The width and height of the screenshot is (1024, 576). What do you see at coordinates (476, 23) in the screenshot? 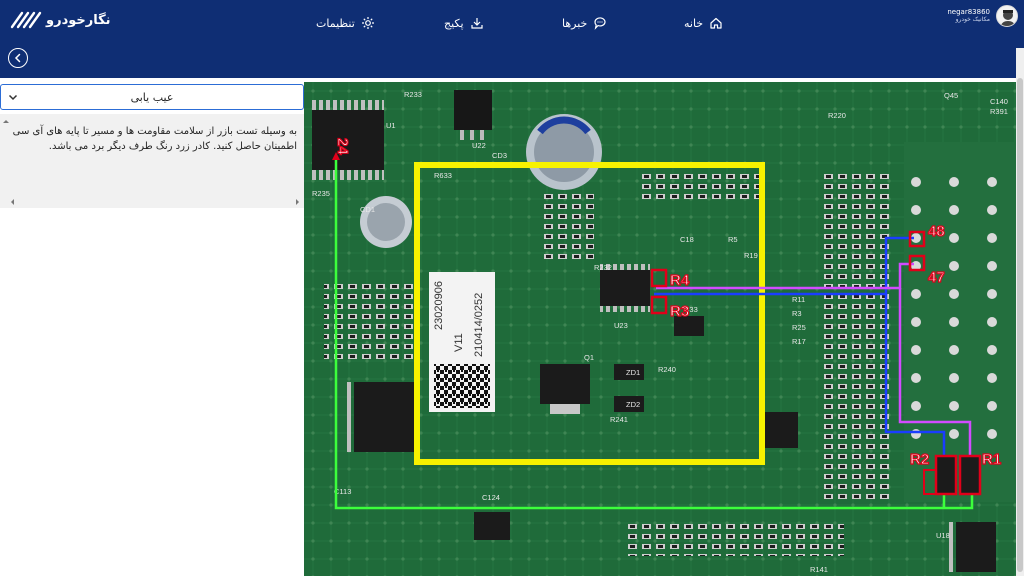
I see `download-icon` at bounding box center [476, 23].